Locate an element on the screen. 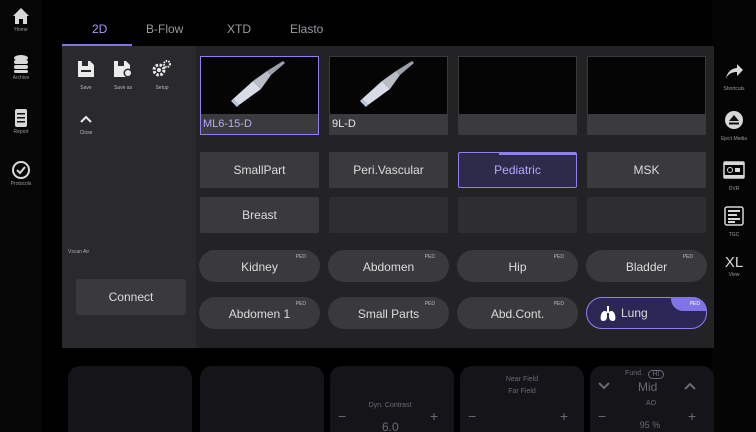  near-field-label: Near Field is located at coordinates (522, 379).